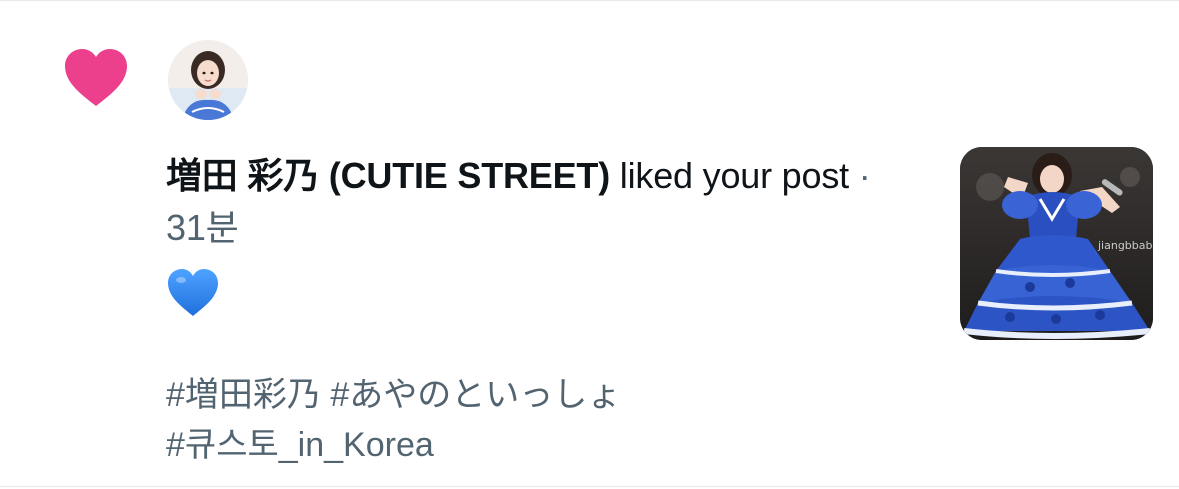  I want to click on hashtag-line-2: #큐스토_in_Korea, so click(526, 445).